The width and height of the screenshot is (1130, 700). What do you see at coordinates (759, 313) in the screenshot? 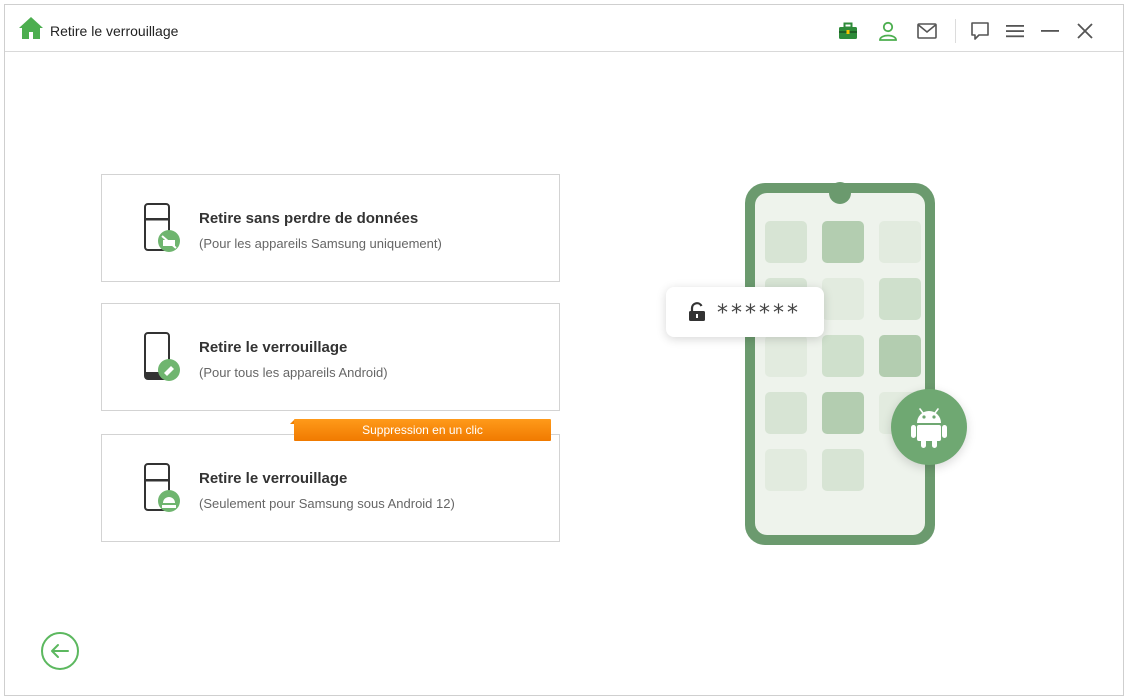
I see `password-mask: ******` at bounding box center [759, 313].